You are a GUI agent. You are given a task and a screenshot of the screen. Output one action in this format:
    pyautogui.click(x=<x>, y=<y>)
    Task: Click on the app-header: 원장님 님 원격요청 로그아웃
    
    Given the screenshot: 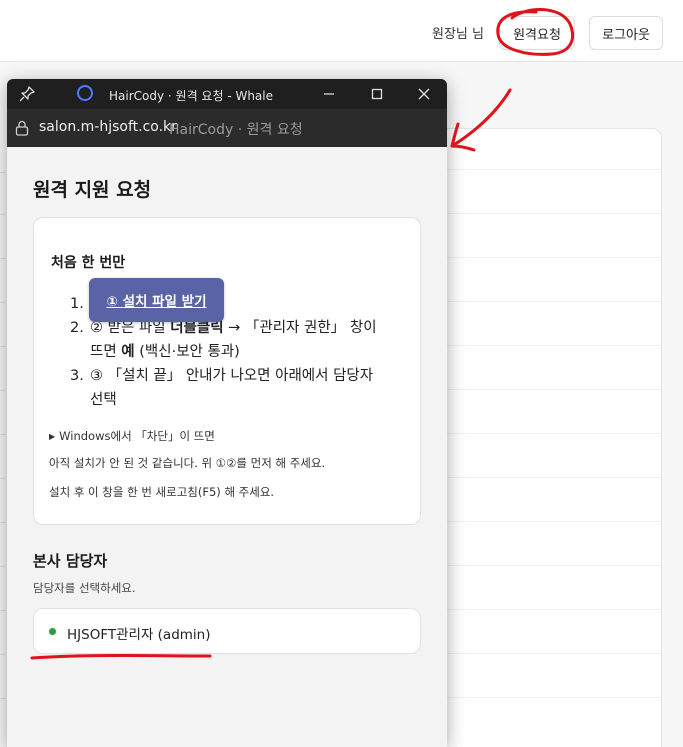 What is the action you would take?
    pyautogui.click(x=341, y=31)
    